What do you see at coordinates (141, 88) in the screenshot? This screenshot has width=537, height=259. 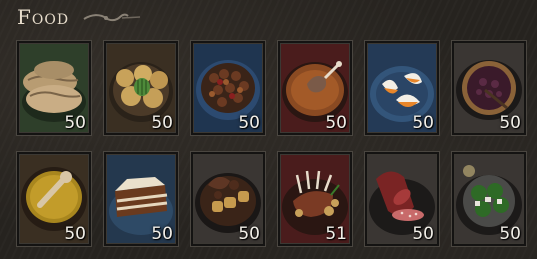 I see `potatoes-item: 50` at bounding box center [141, 88].